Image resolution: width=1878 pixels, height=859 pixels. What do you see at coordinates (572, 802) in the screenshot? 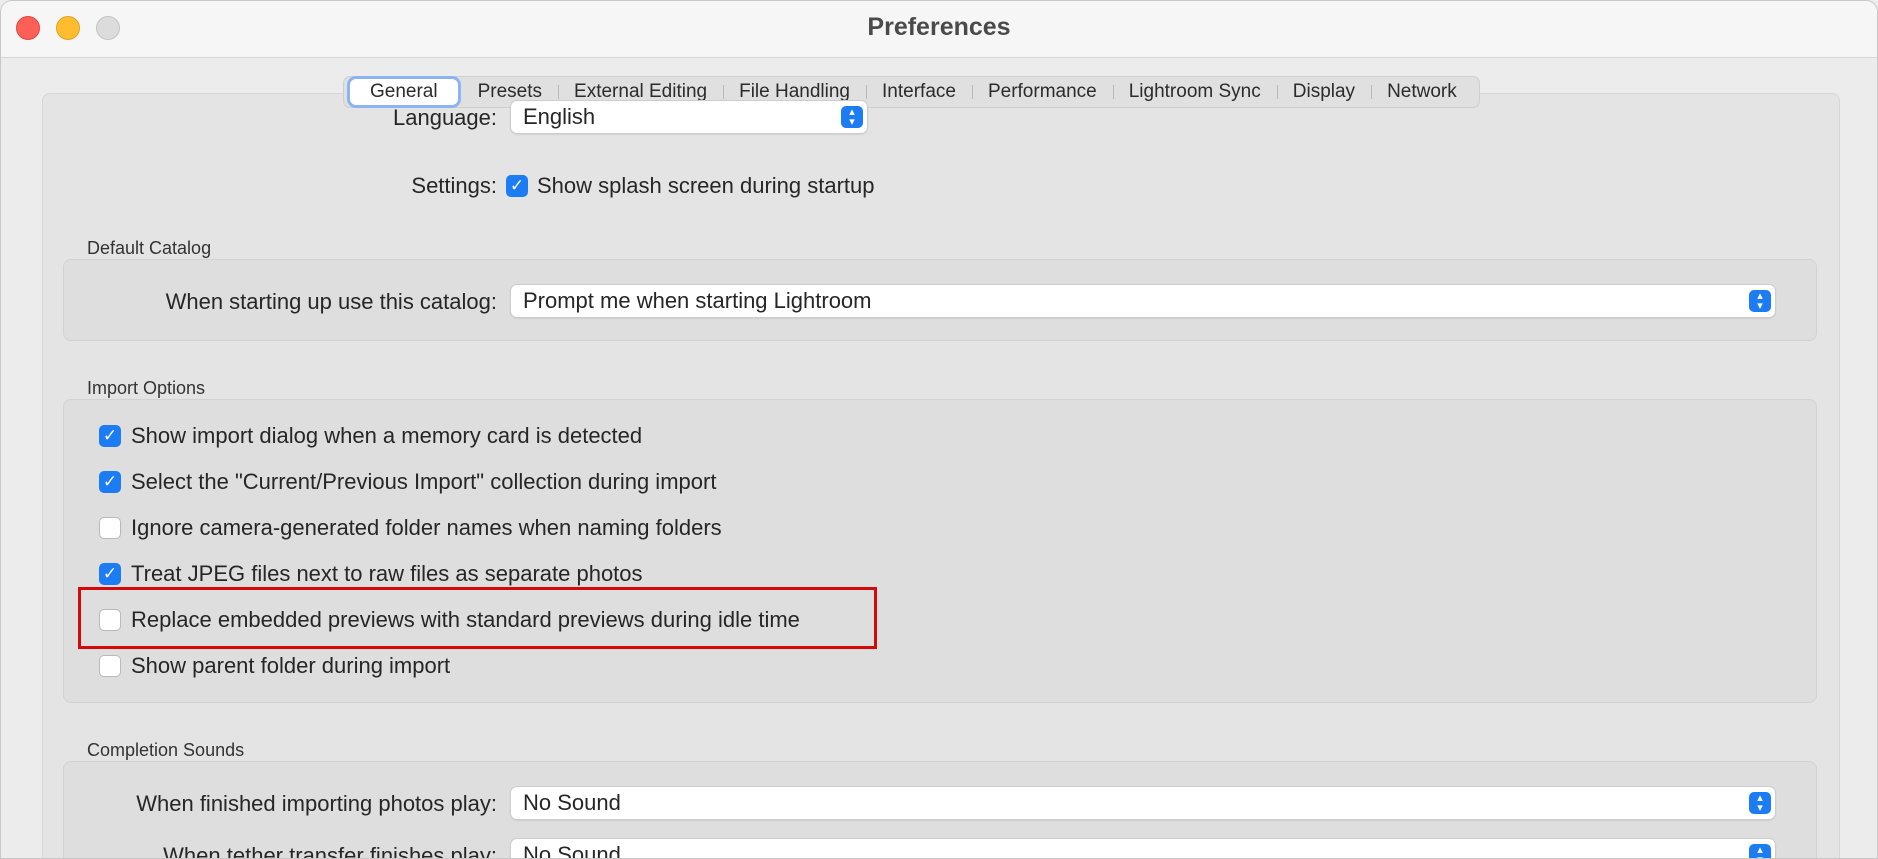
I see `import-sound-value: No Sound` at bounding box center [572, 802].